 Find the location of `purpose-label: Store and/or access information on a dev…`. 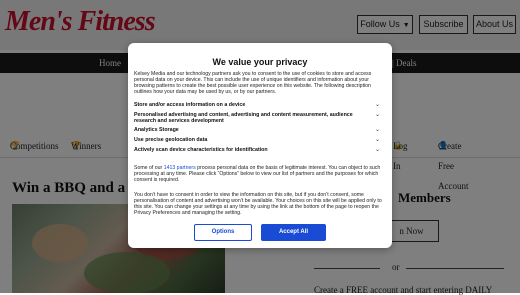

purpose-label: Store and/or access information on a dev… is located at coordinates (190, 105).